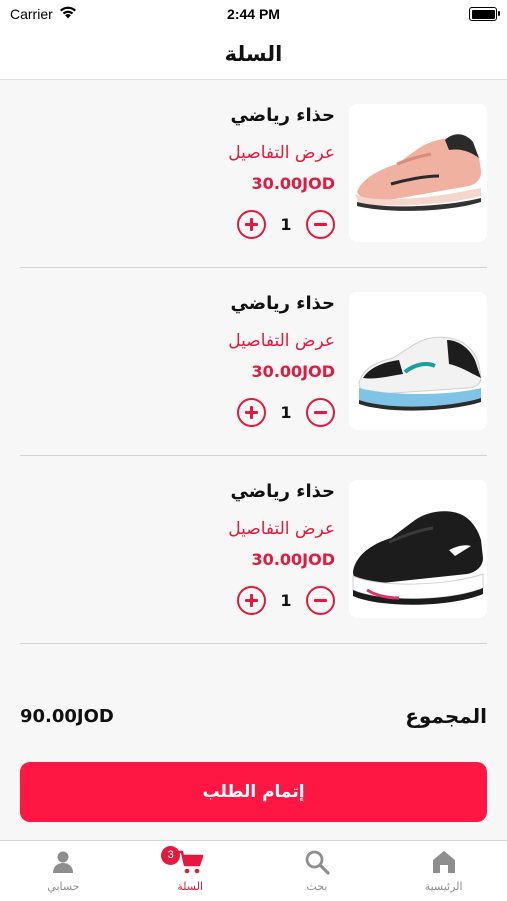  I want to click on carrier-label: Carrier, so click(31, 14).